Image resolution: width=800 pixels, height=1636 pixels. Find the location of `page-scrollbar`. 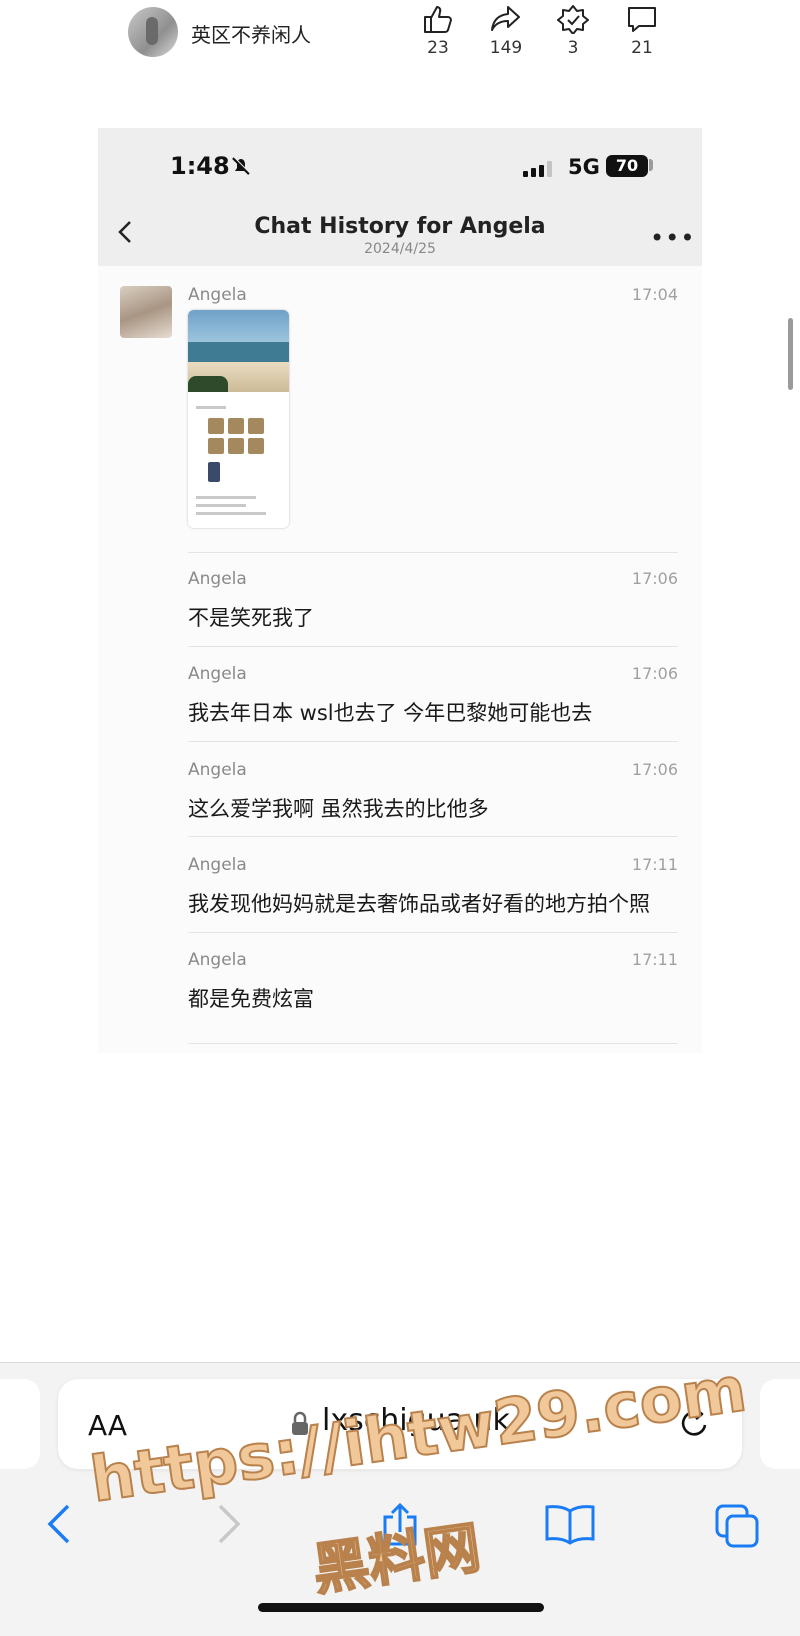

page-scrollbar is located at coordinates (790, 354).